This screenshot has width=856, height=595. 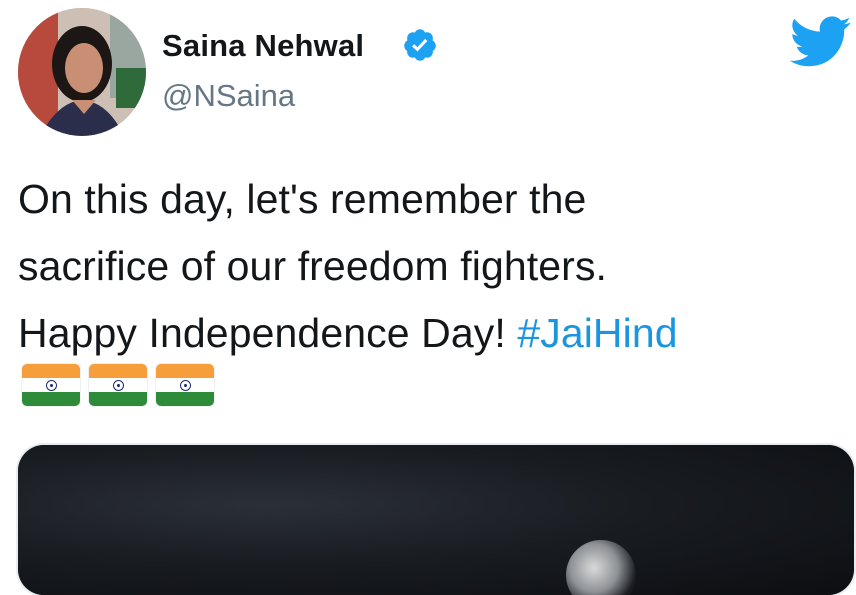 What do you see at coordinates (821, 42) in the screenshot?
I see `twitter-bird-icon` at bounding box center [821, 42].